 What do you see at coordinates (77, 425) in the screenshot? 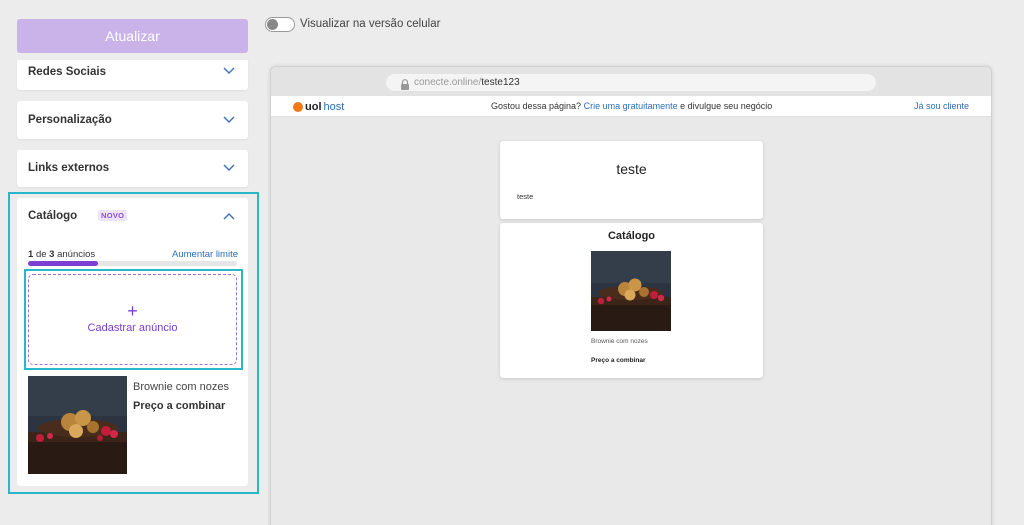
I see `catalog-item-image` at bounding box center [77, 425].